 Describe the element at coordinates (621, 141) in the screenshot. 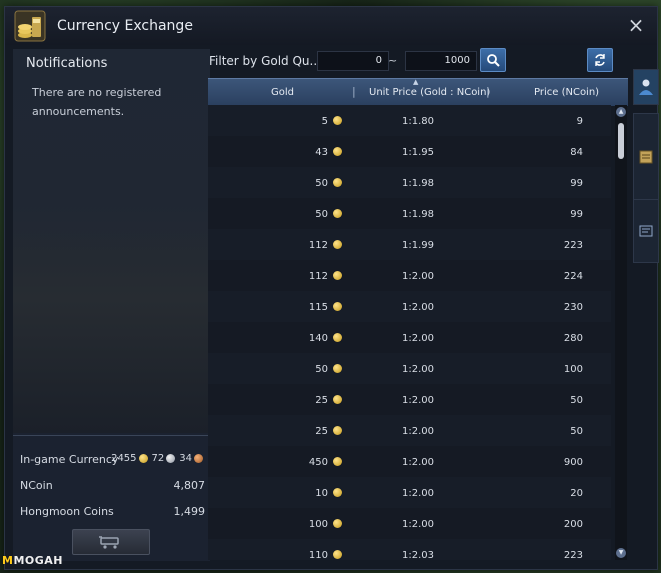

I see `scroll-thumb` at that location.